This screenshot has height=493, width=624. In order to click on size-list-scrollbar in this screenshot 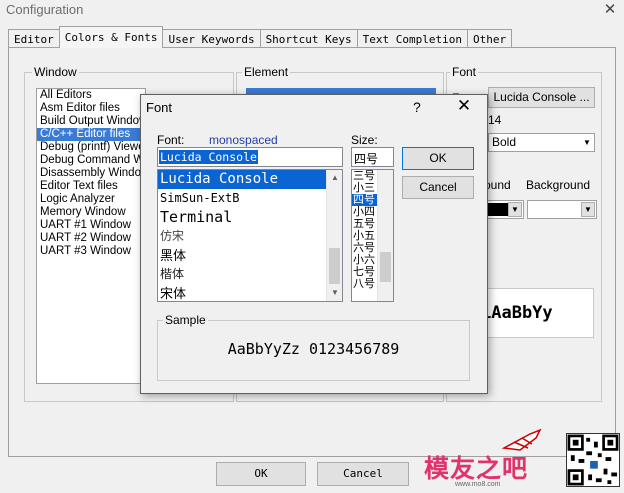, I will do `click(385, 235)`.